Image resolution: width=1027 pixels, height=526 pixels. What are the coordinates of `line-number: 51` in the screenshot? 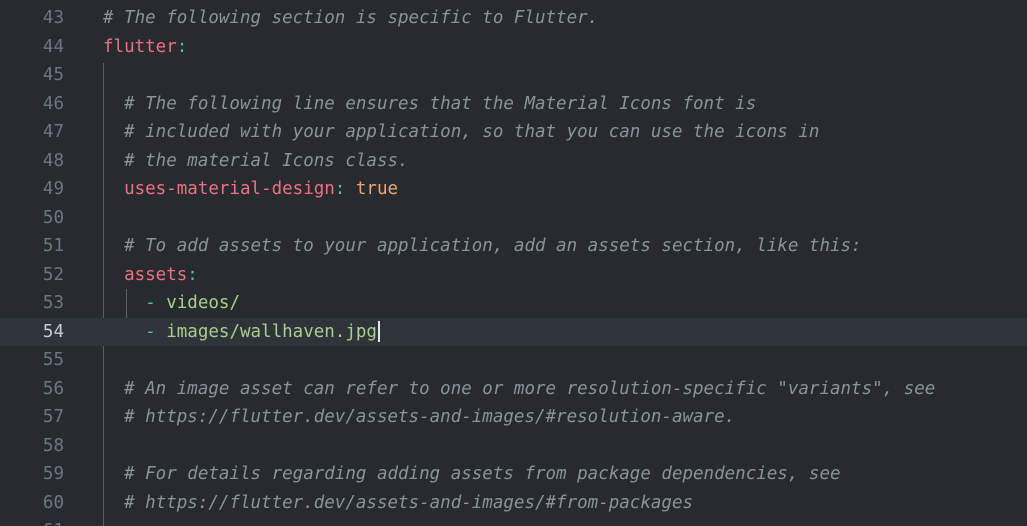 It's located at (53, 246).